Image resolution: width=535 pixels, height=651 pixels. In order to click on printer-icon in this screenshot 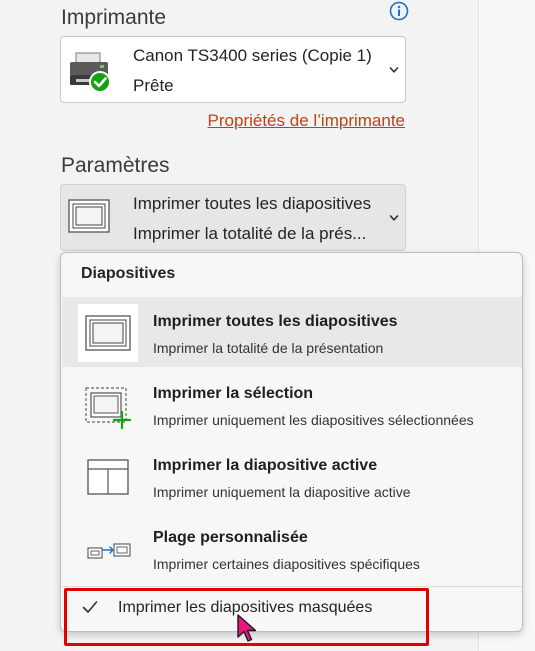, I will do `click(90, 72)`.